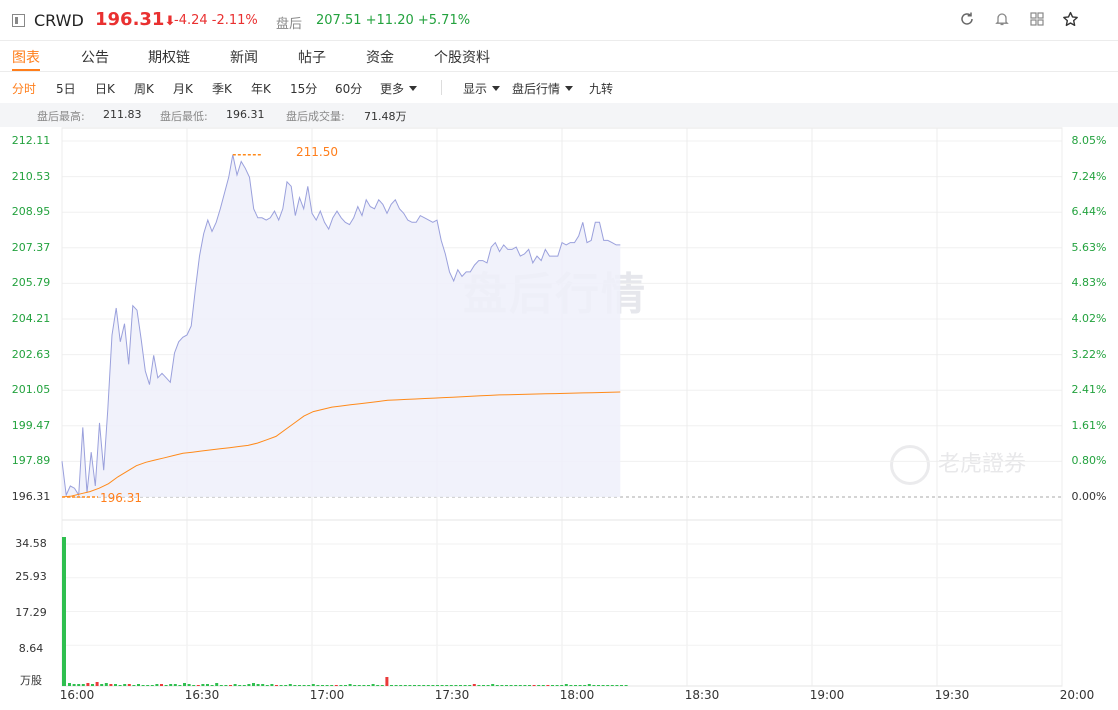  Describe the element at coordinates (1070, 20) in the screenshot. I see `star-icon` at that location.